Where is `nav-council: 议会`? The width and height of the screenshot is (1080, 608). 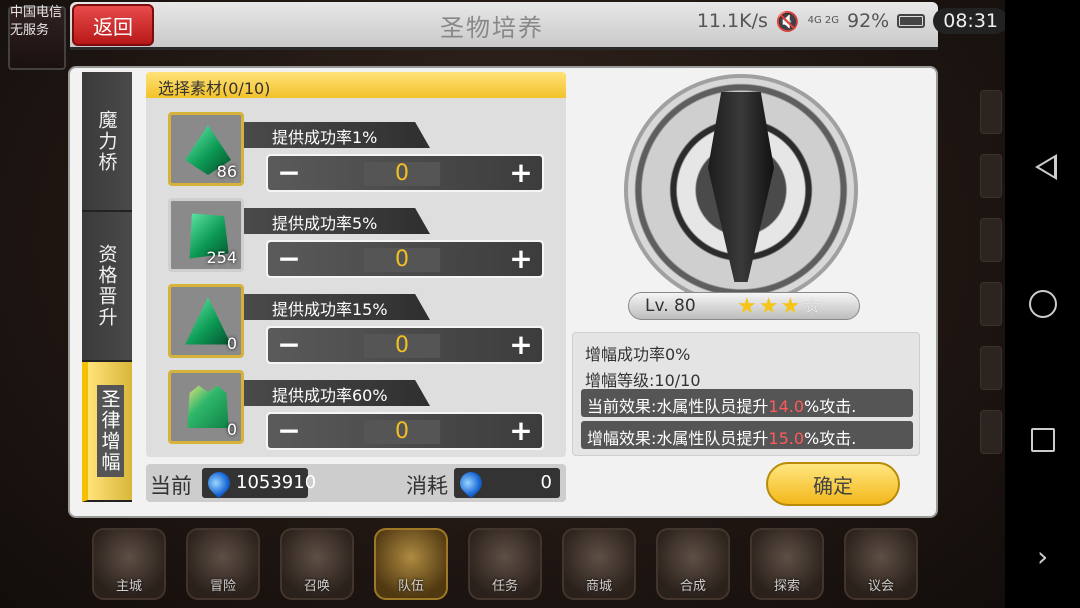
nav-council: 议会 is located at coordinates (881, 564).